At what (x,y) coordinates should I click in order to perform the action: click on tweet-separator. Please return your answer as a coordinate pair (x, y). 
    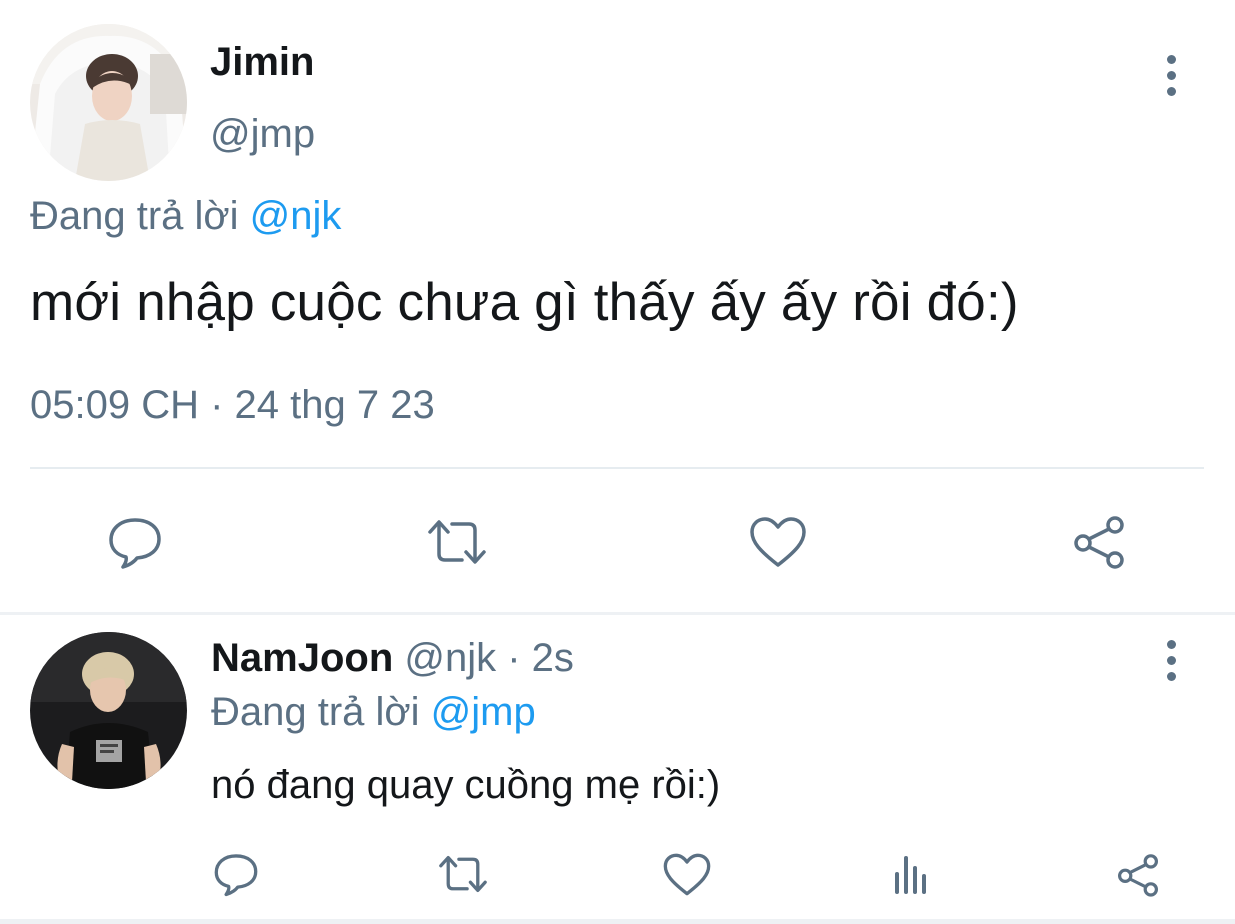
    Looking at the image, I should click on (617, 613).